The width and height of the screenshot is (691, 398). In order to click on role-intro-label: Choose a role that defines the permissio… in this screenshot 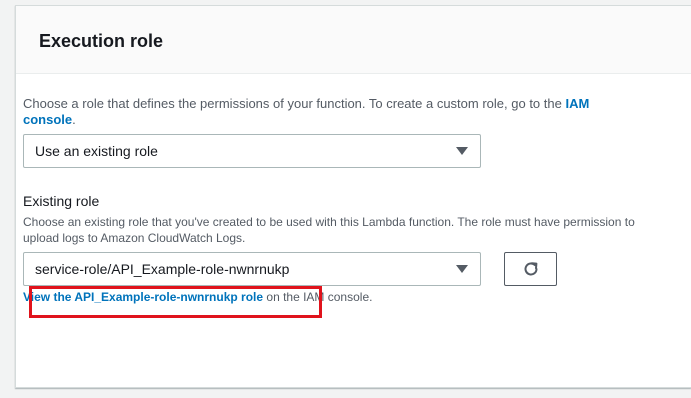, I will do `click(294, 103)`.